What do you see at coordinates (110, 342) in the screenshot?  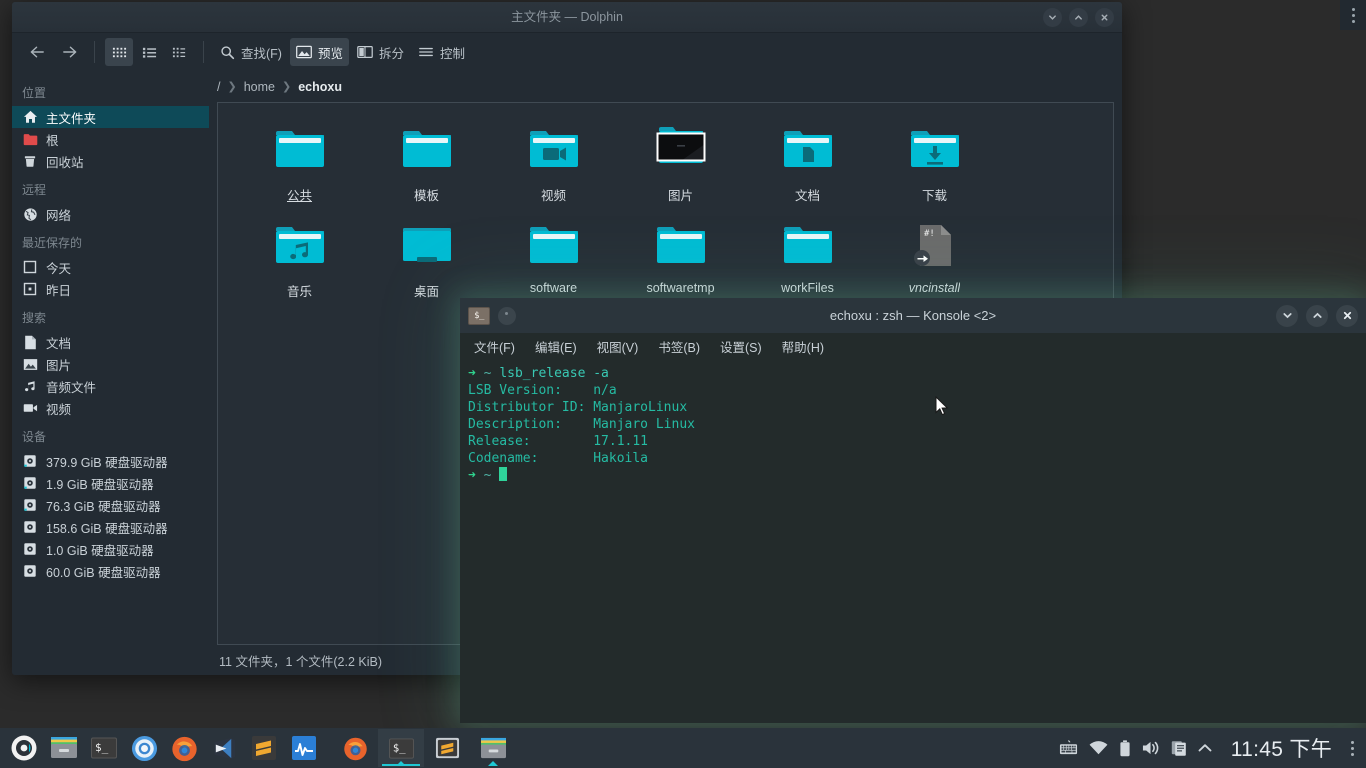 I see `sidebar-item-documents: 文档` at bounding box center [110, 342].